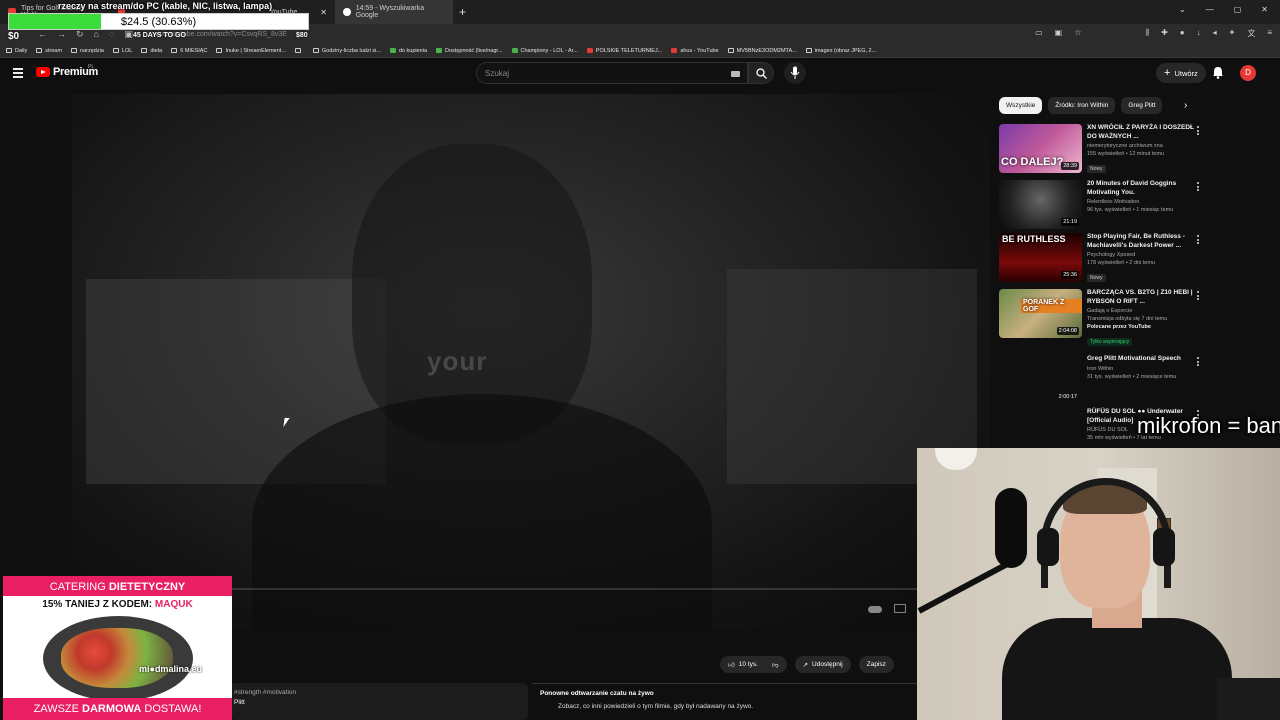 The image size is (1280, 720). I want to click on star-icon: ☆, so click(1077, 33).